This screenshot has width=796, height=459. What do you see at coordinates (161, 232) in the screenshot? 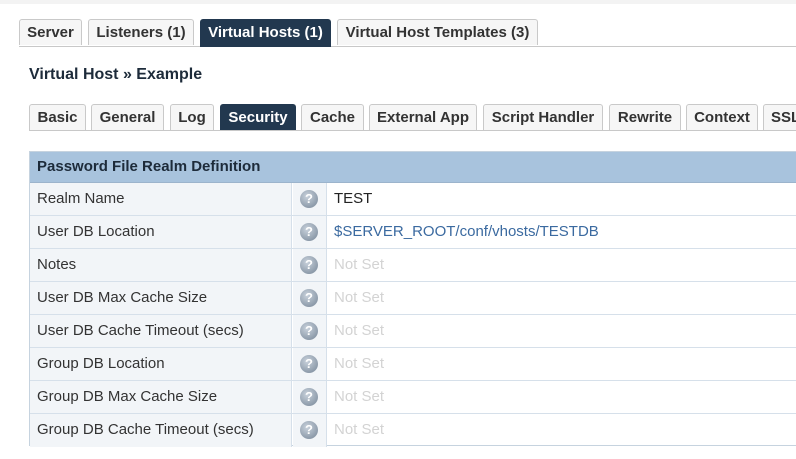
I see `field-label: User DB Location` at bounding box center [161, 232].